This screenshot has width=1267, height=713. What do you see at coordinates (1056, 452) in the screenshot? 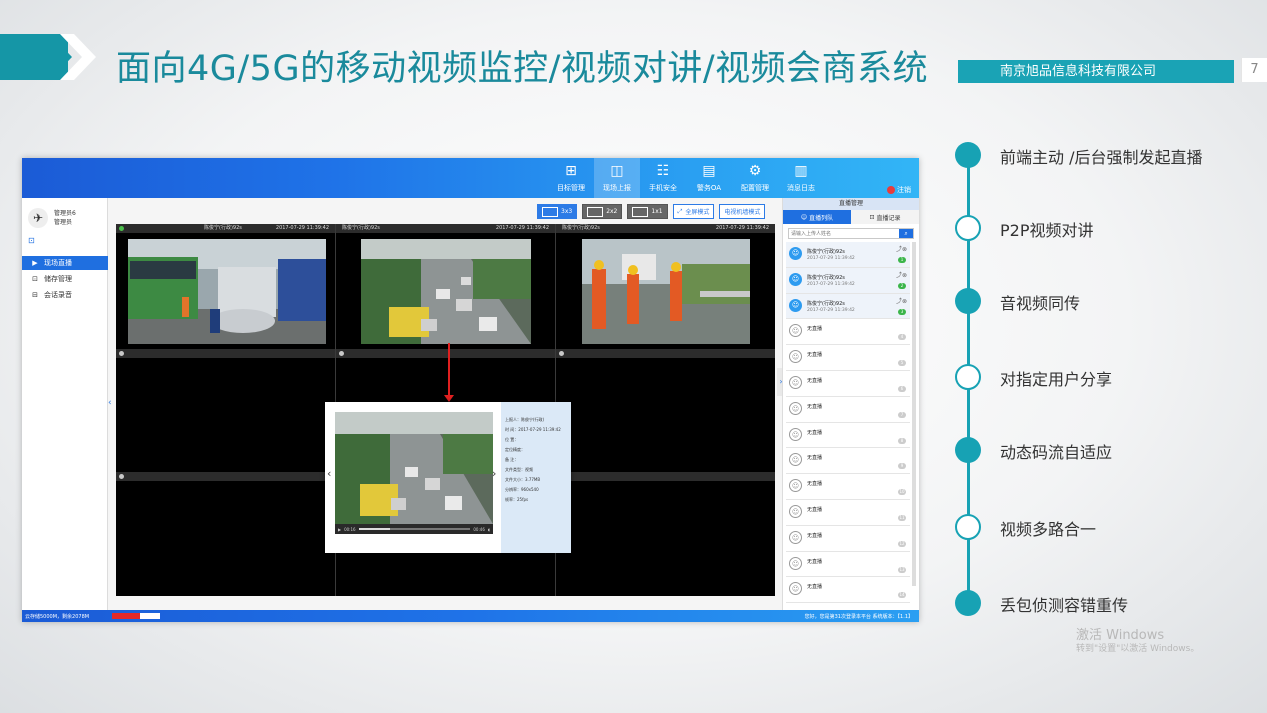
I see `timeline-label: 动态码流自适应` at bounding box center [1056, 452].